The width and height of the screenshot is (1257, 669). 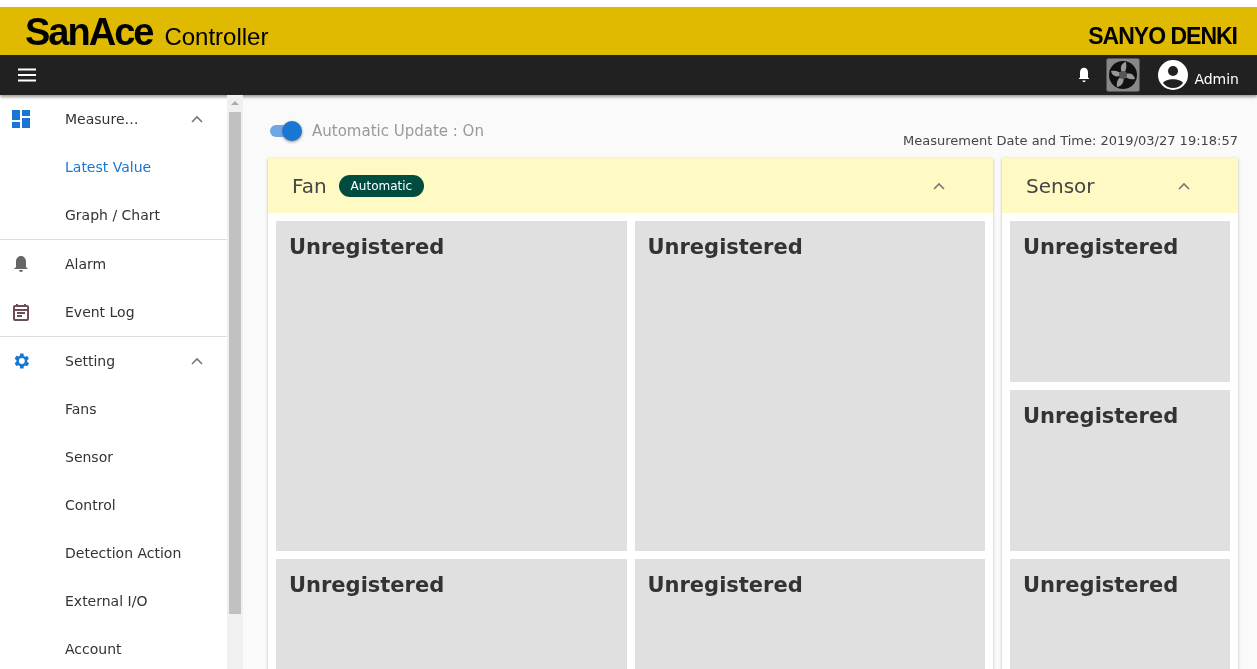 I want to click on panel-header: Fan Automatic, so click(x=630, y=185).